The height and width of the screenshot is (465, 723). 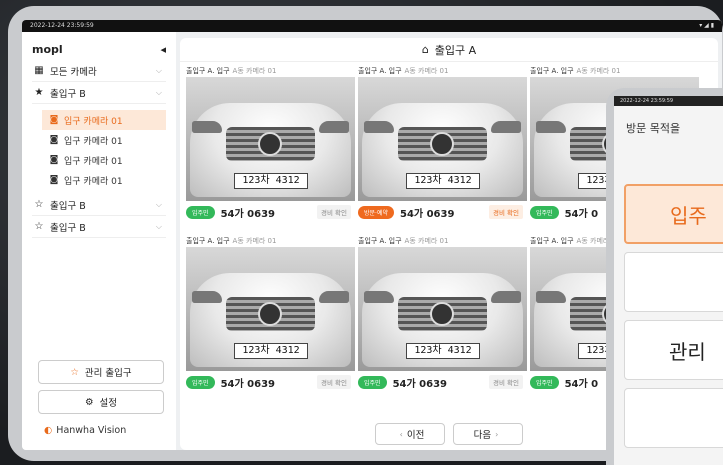 What do you see at coordinates (449, 50) in the screenshot?
I see `page-title: ⌂ 출입구 A` at bounding box center [449, 50].